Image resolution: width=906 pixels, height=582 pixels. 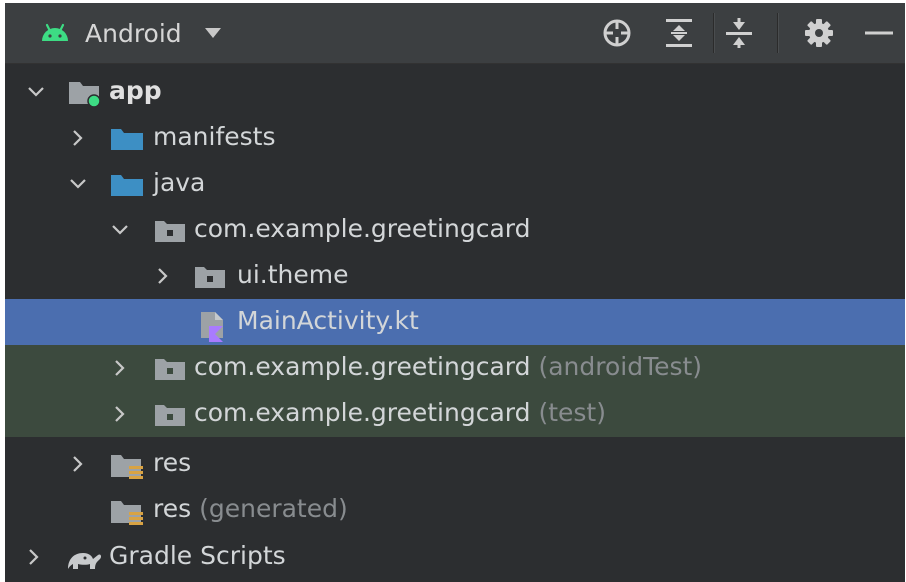 I want to click on tree-row-label: java, so click(x=179, y=182).